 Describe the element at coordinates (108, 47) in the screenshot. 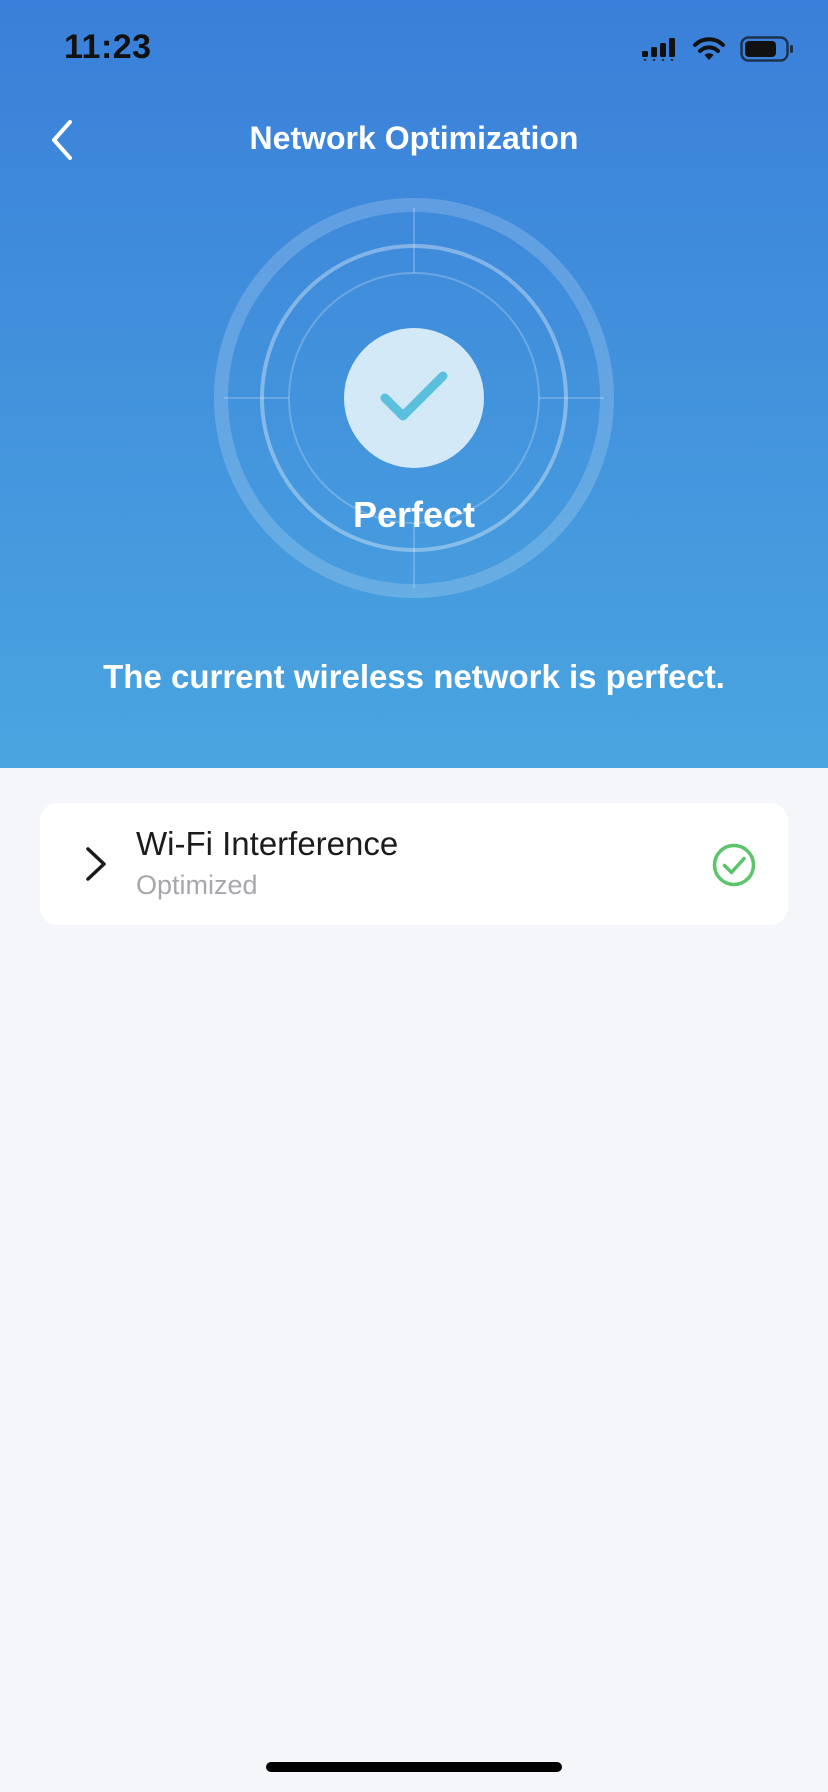

I see `status-time: 11:23` at that location.